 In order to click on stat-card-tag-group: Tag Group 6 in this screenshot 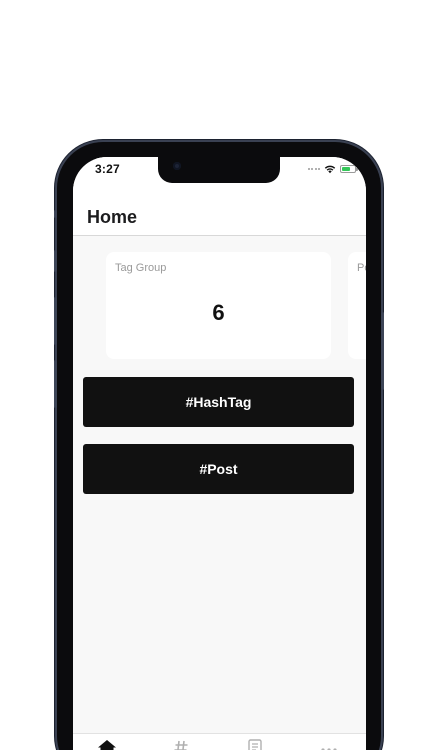, I will do `click(218, 305)`.